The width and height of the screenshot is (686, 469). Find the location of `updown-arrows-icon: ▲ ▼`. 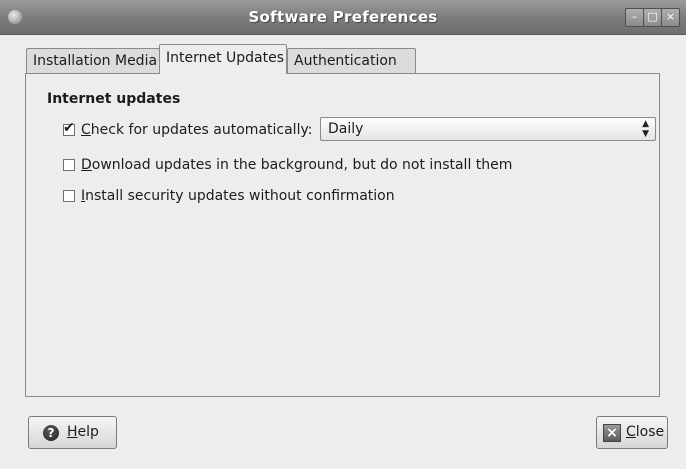

updown-arrows-icon: ▲ ▼ is located at coordinates (645, 129).